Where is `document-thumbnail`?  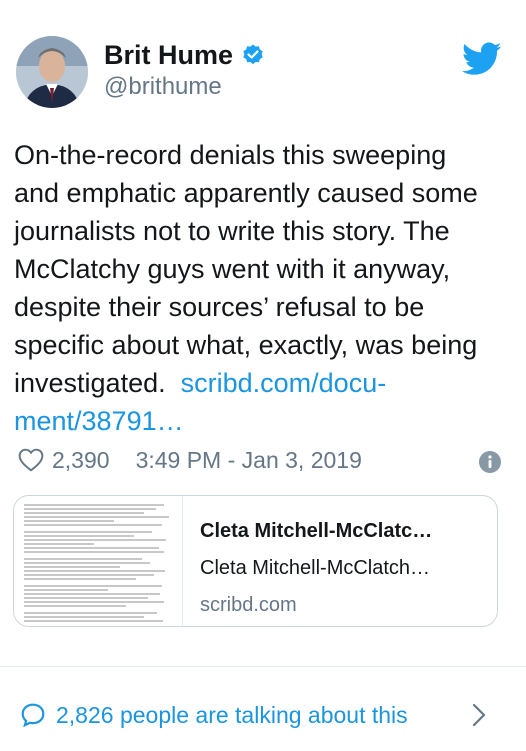
document-thumbnail is located at coordinates (98, 561).